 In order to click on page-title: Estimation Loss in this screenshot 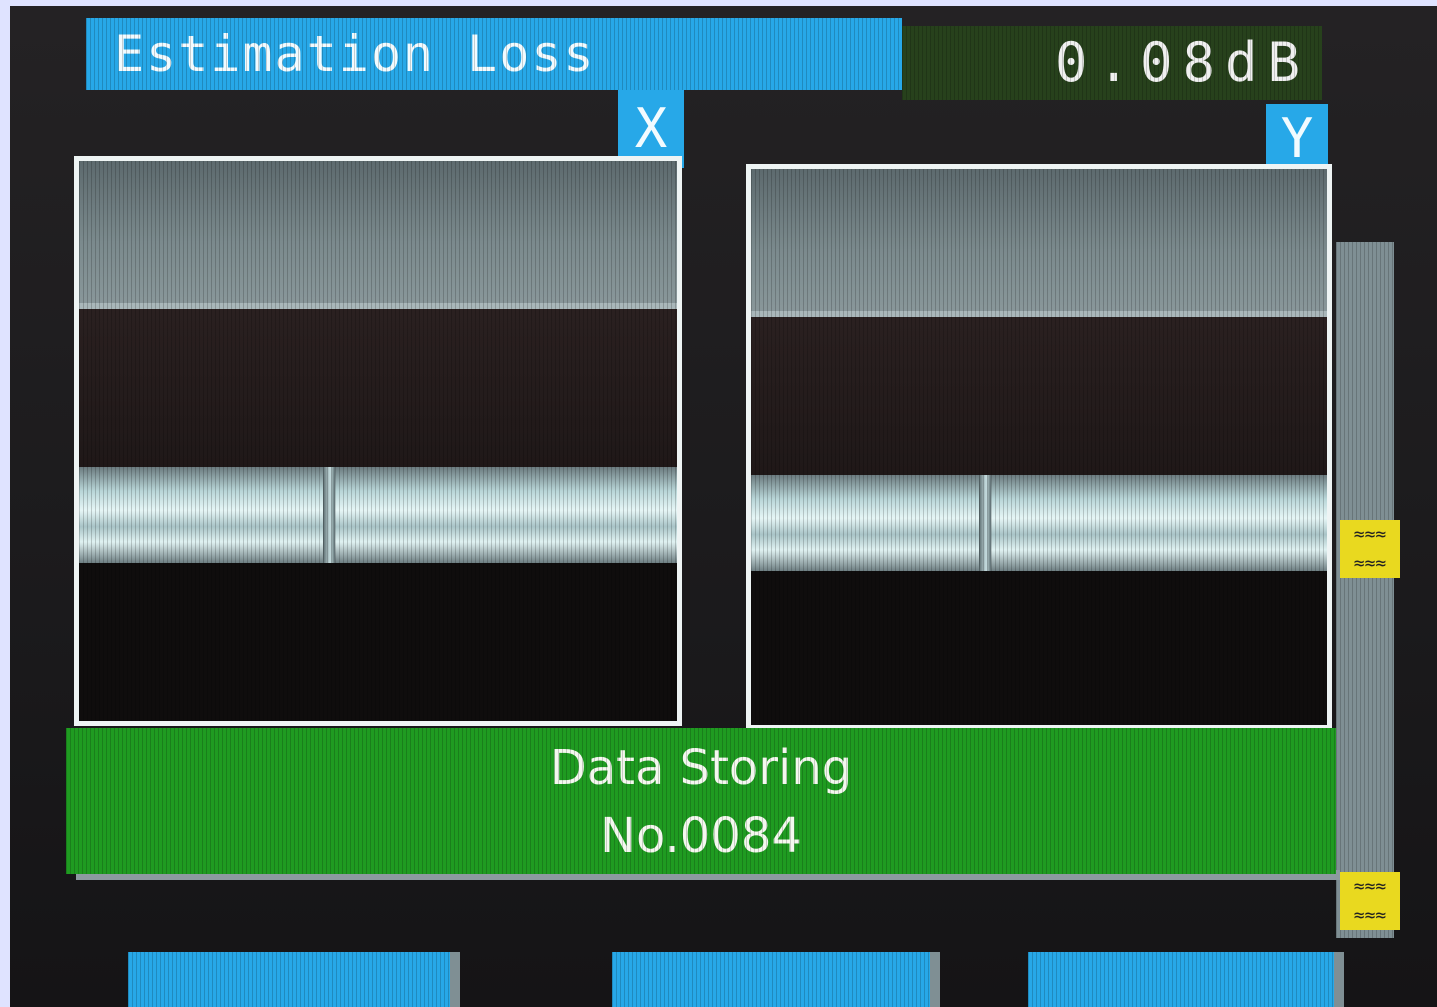, I will do `click(494, 54)`.